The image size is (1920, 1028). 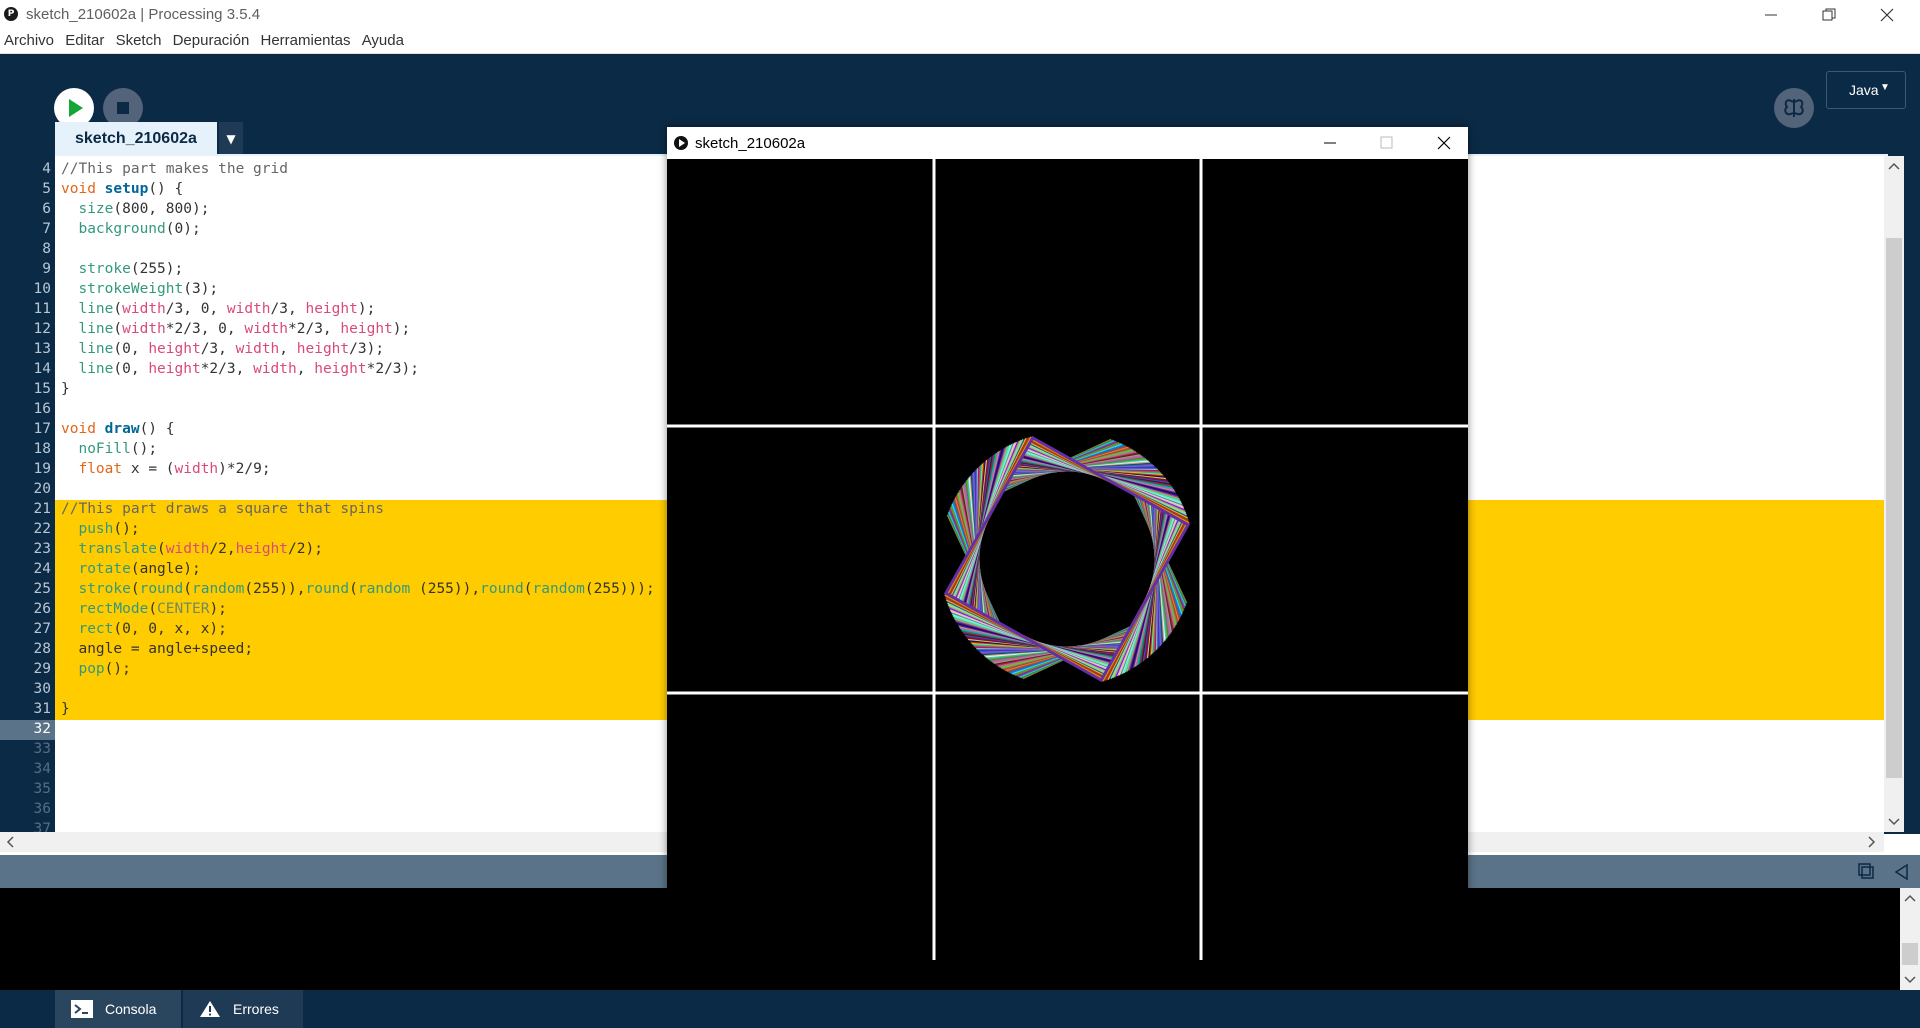 I want to click on code-token: }, so click(x=65, y=389).